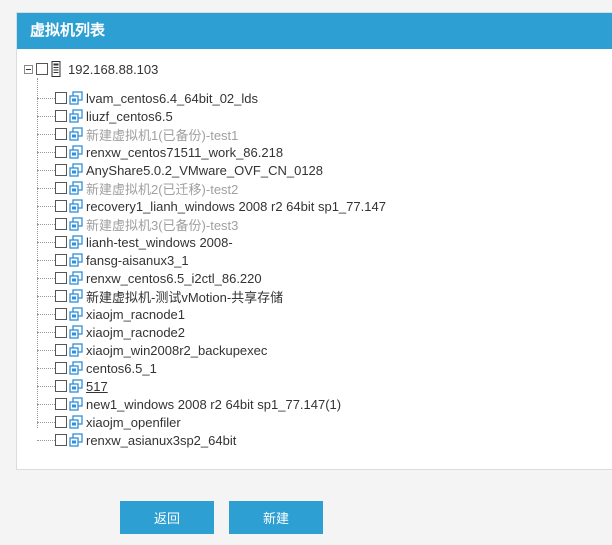 The width and height of the screenshot is (612, 545). What do you see at coordinates (136, 332) in the screenshot?
I see `vm-label: xiaojm_racnode2` at bounding box center [136, 332].